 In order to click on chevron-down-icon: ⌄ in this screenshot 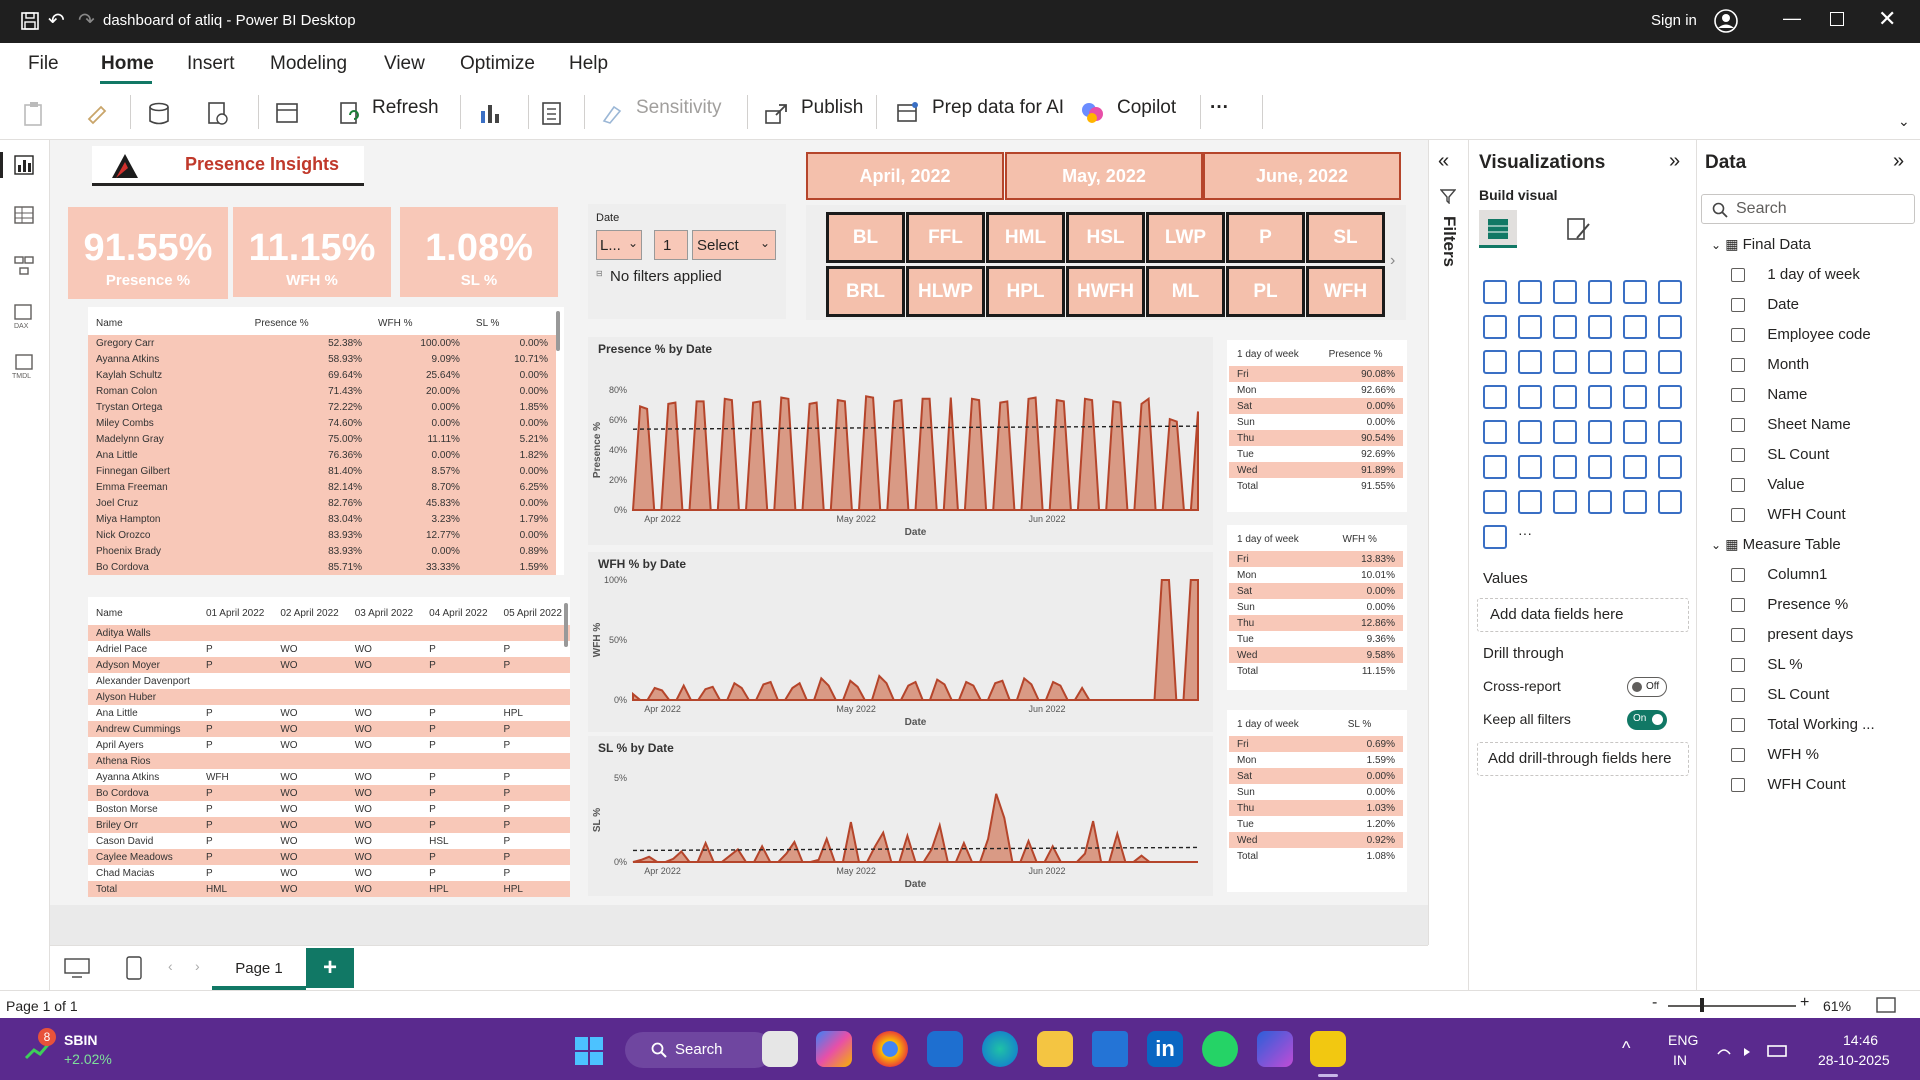, I will do `click(1716, 245)`.